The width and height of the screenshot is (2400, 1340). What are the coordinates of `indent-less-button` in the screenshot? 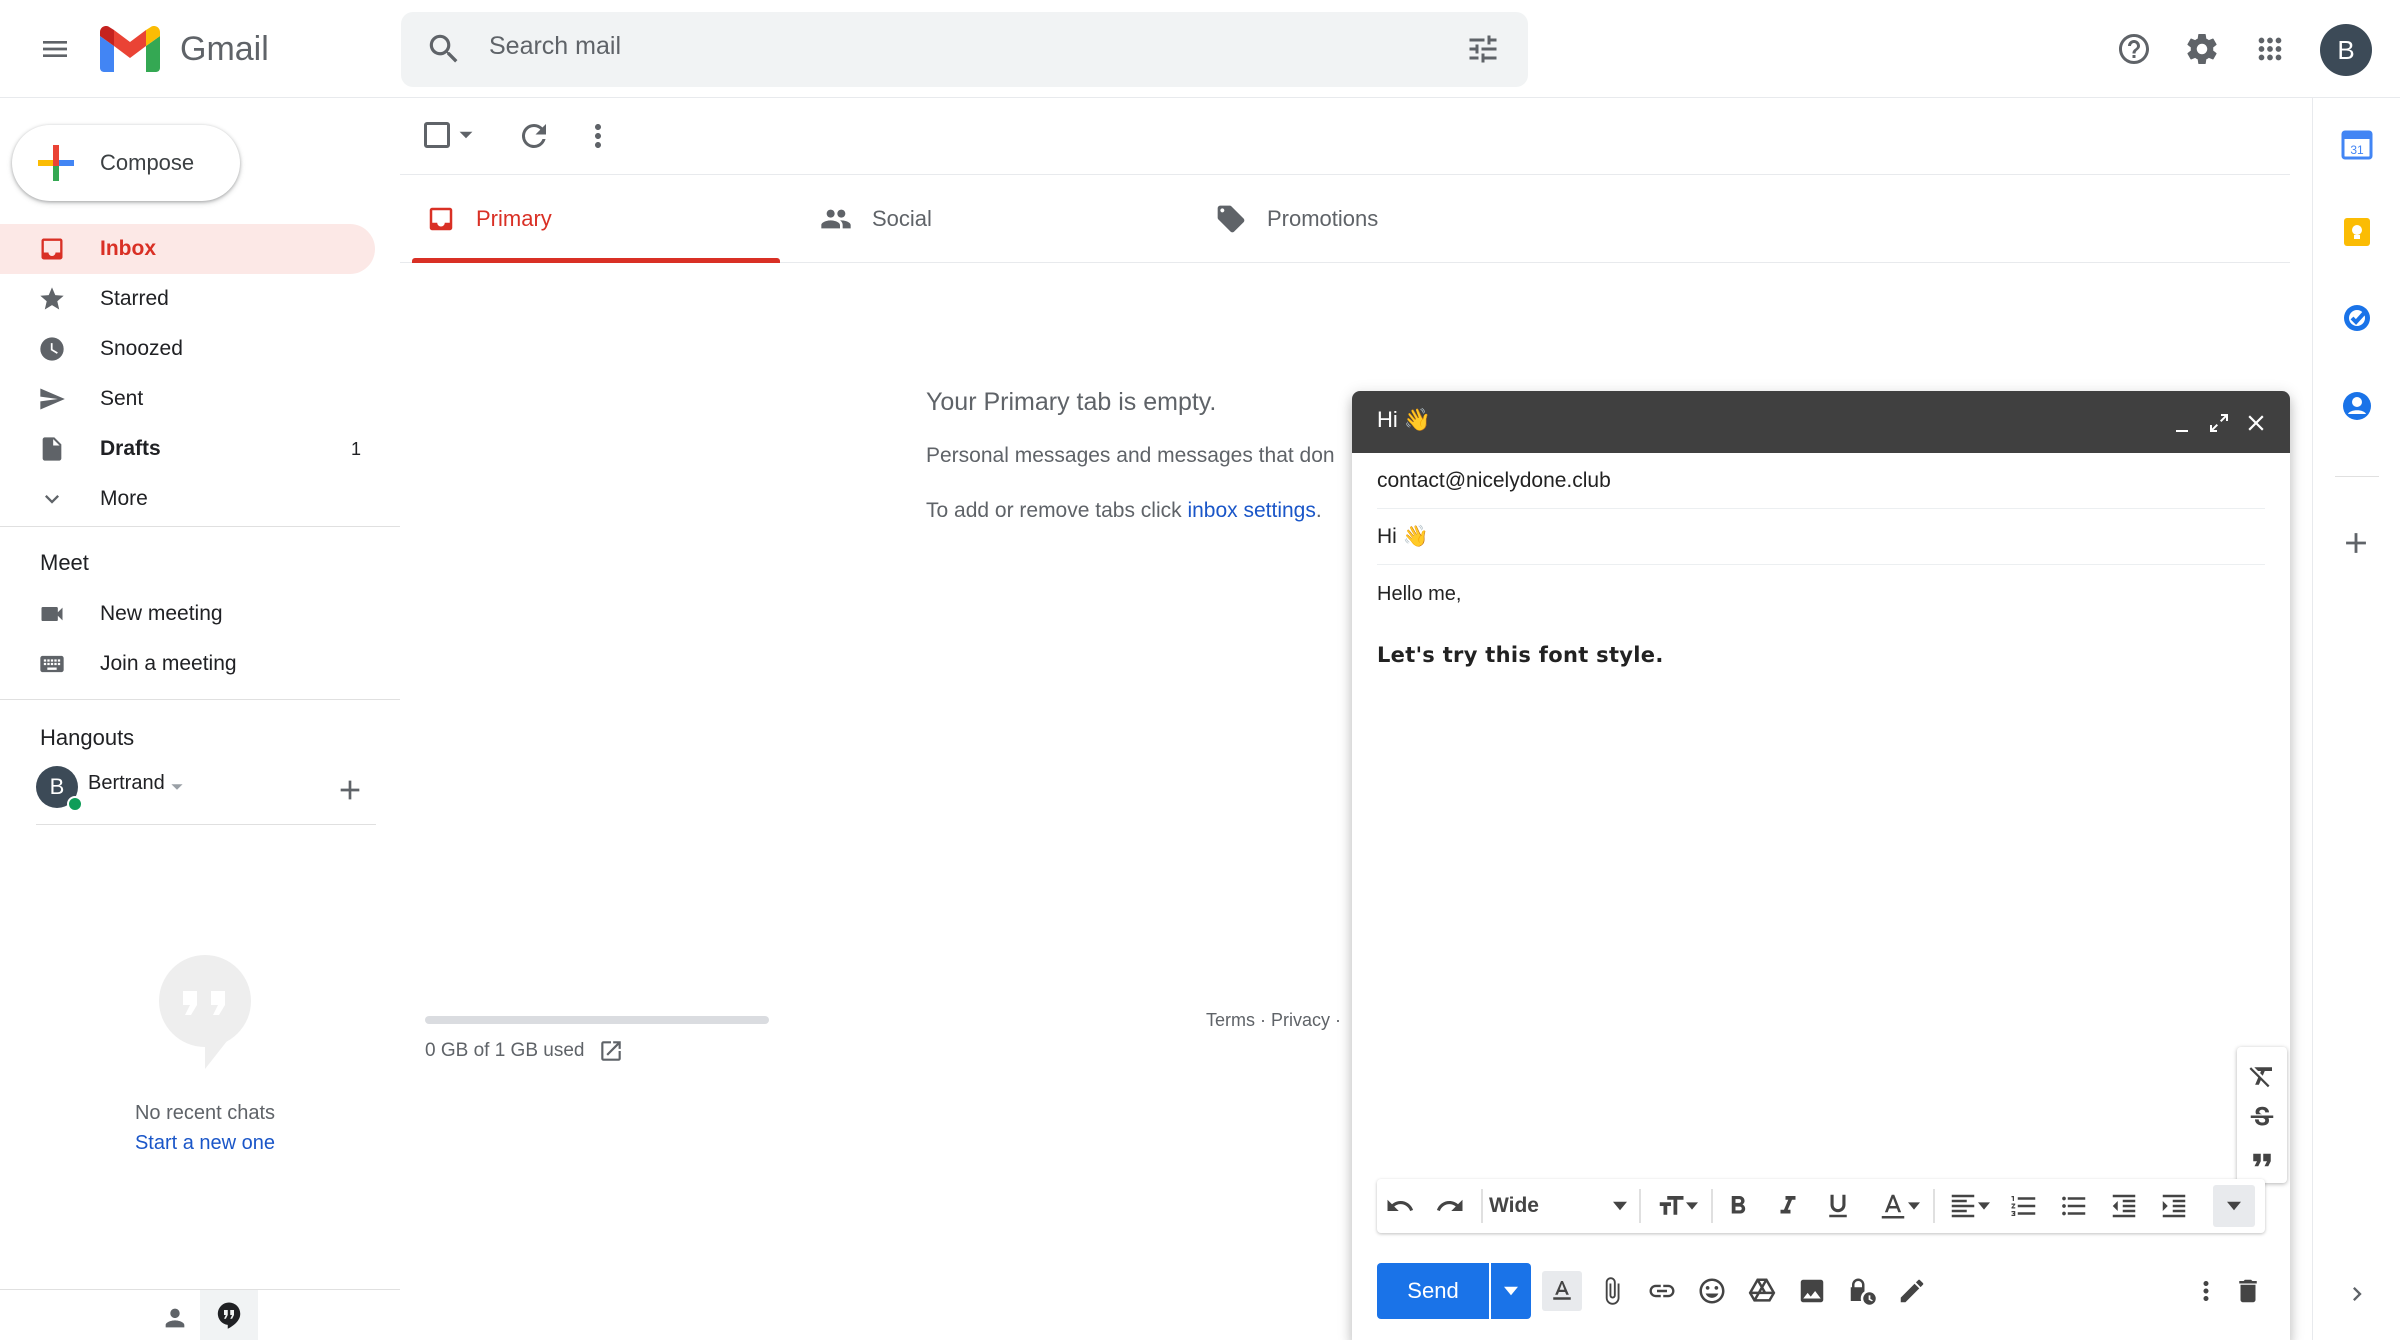 It's located at (2124, 1206).